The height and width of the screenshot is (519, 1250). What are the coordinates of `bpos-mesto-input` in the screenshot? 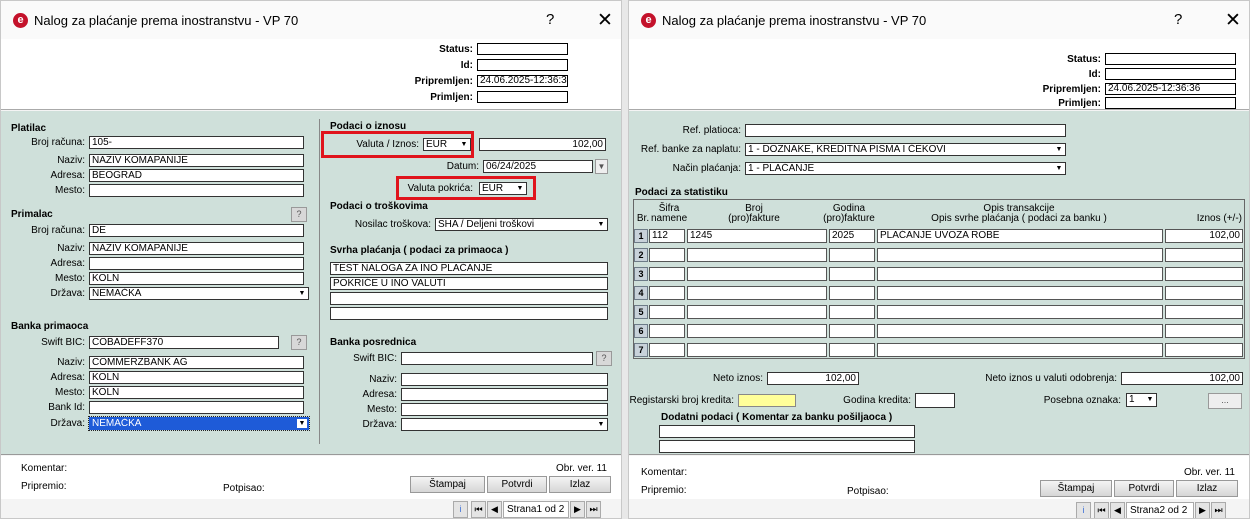 It's located at (504, 409).